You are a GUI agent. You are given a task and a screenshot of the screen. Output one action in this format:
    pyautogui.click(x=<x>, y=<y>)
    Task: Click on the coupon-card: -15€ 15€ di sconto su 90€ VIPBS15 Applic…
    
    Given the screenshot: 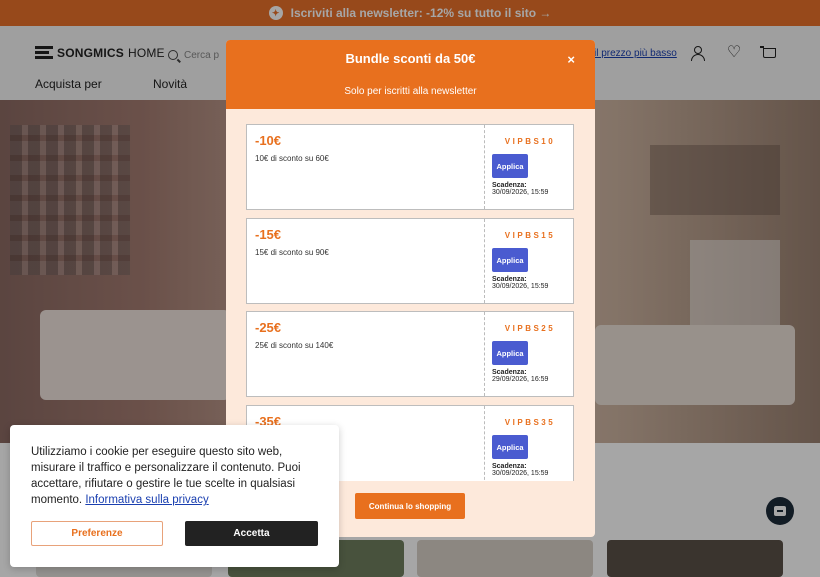 What is the action you would take?
    pyautogui.click(x=410, y=261)
    